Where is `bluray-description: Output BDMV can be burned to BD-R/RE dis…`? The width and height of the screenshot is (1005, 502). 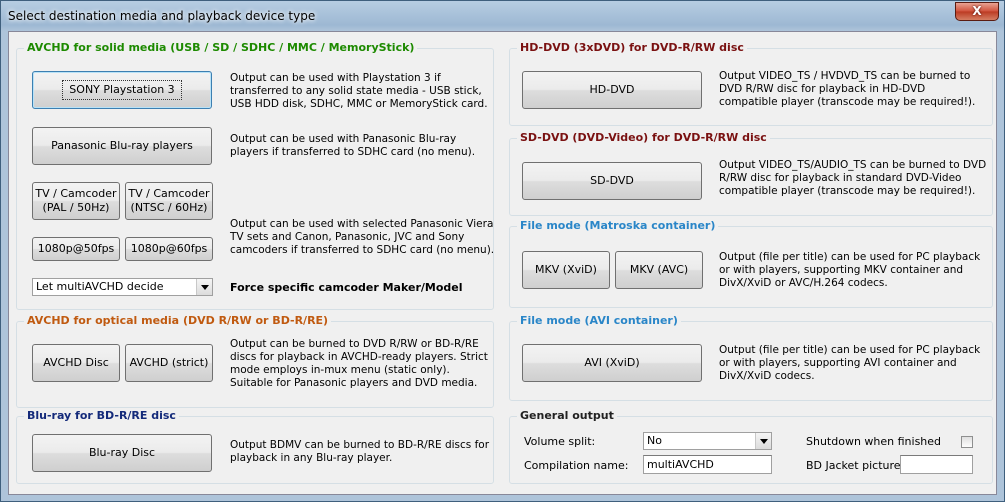
bluray-description: Output BDMV can be burned to BD-R/RE dis… is located at coordinates (360, 451).